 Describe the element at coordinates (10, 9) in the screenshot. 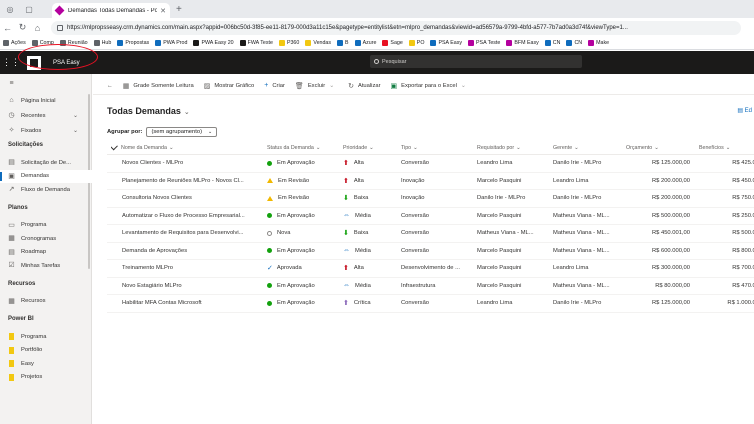

I see `browser-menu-icon: ◎` at that location.